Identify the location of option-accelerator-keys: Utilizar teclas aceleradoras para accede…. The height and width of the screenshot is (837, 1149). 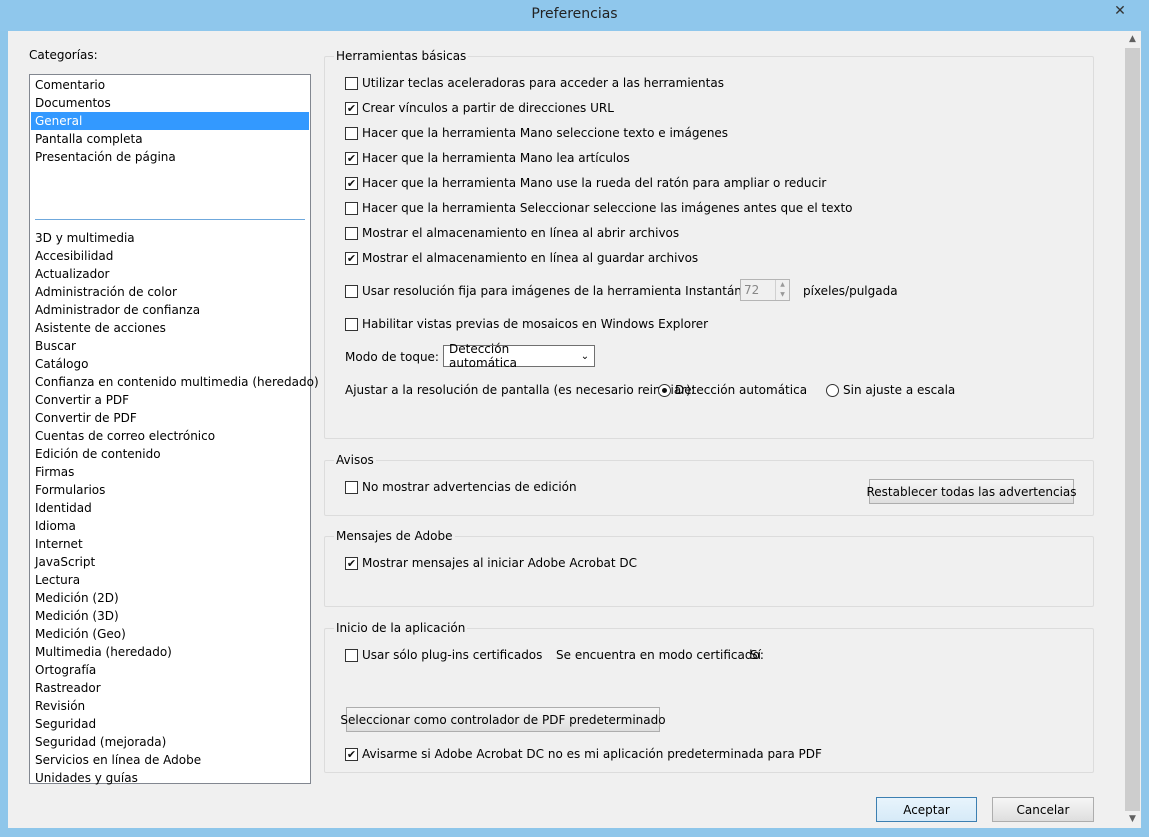
(534, 83).